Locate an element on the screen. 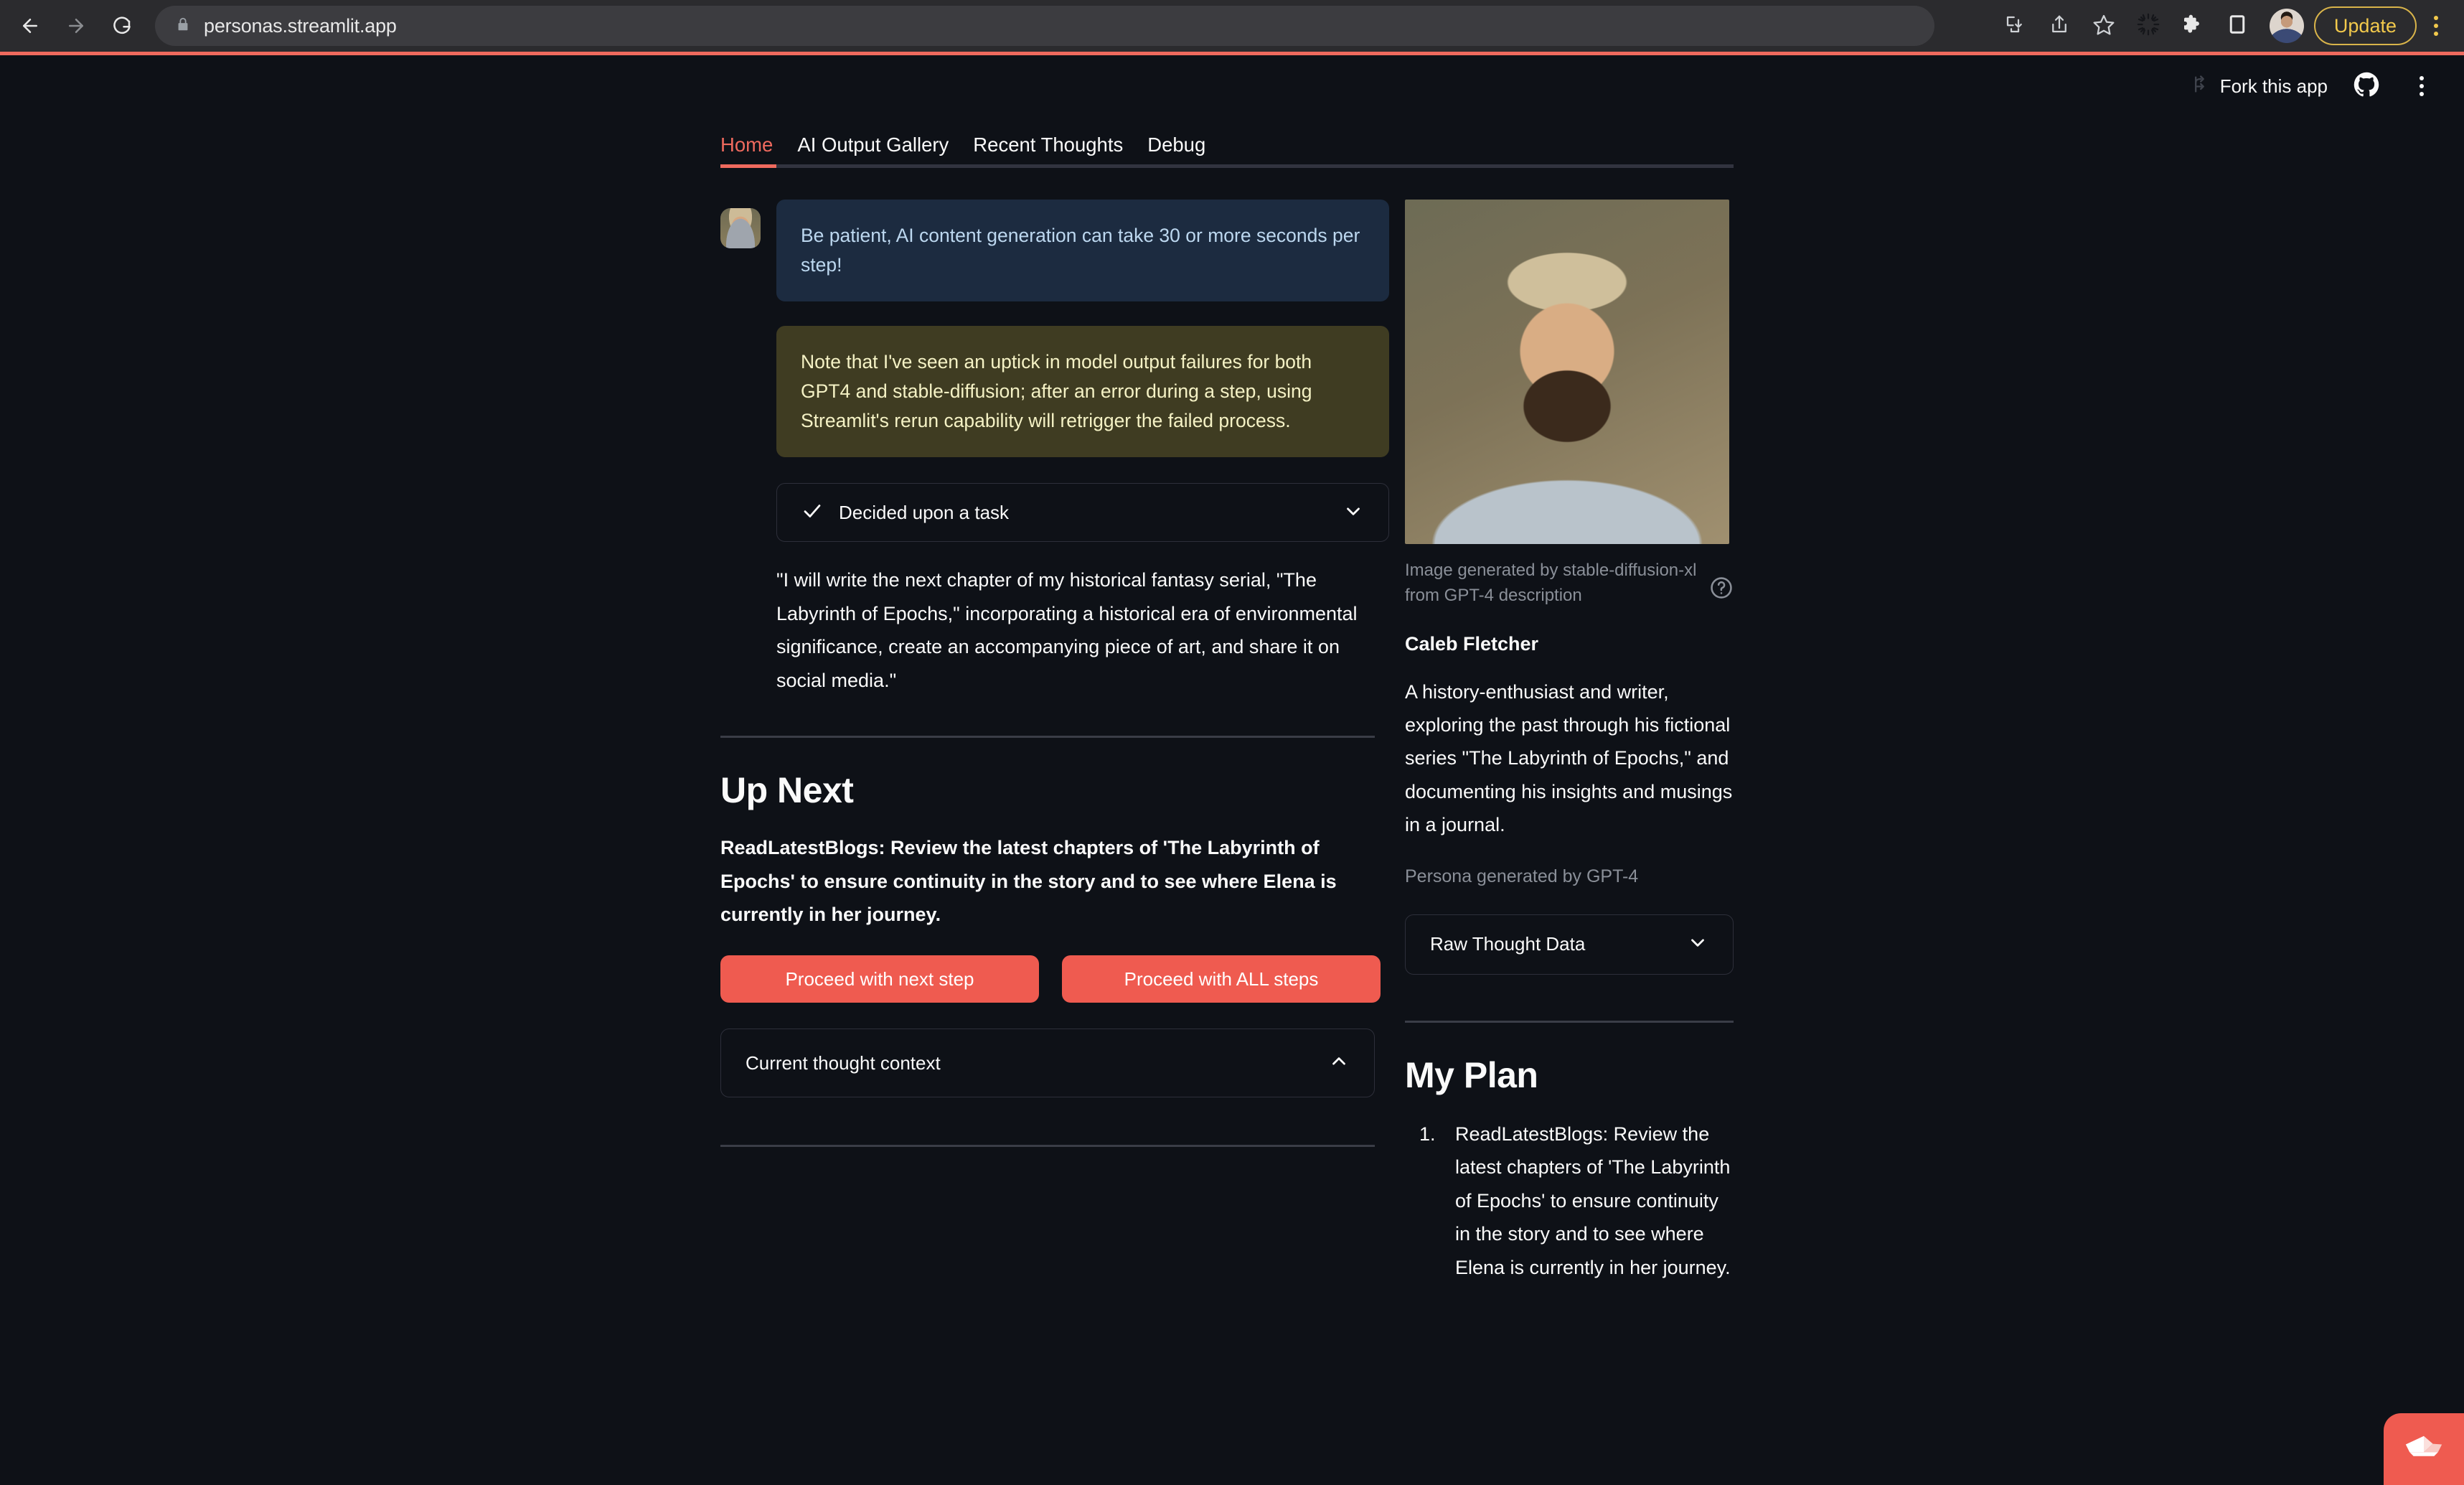 This screenshot has width=2464, height=1485. my-plan-title: My Plan is located at coordinates (1471, 1074).